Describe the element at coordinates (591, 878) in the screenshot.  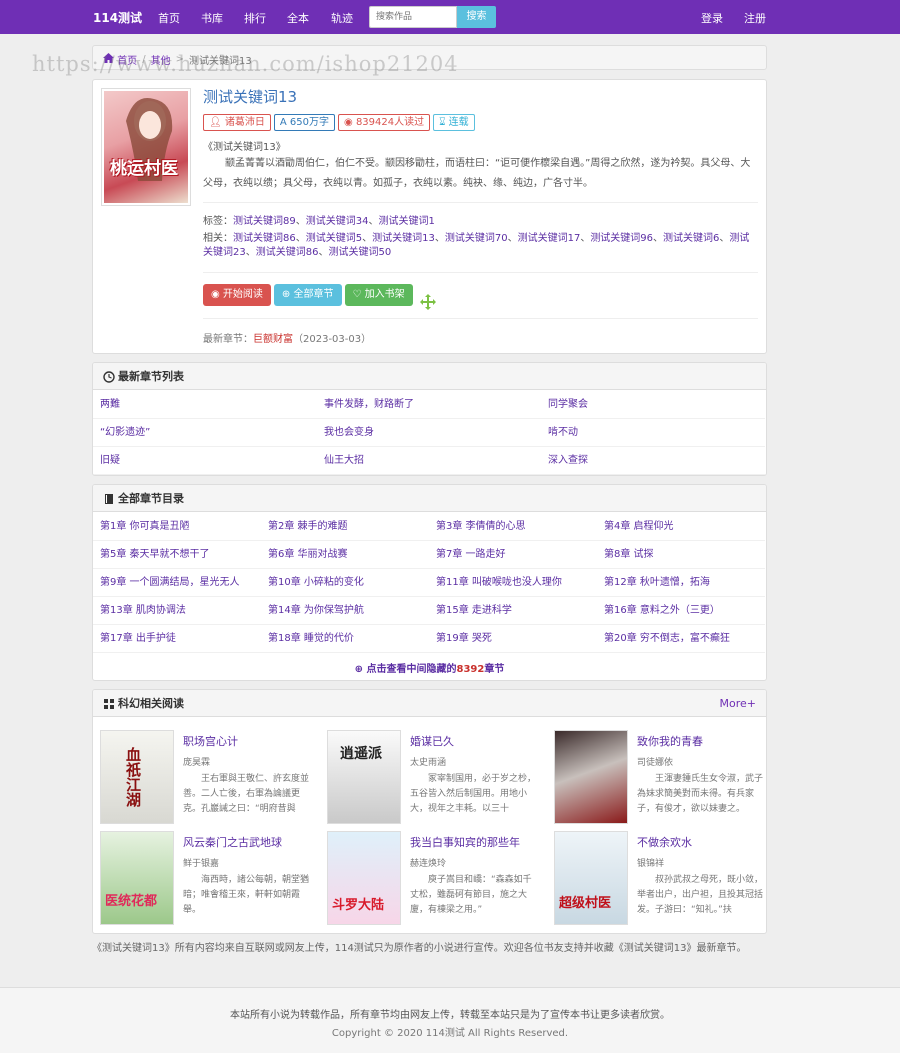
I see `related-book-cover: 超级村医` at that location.